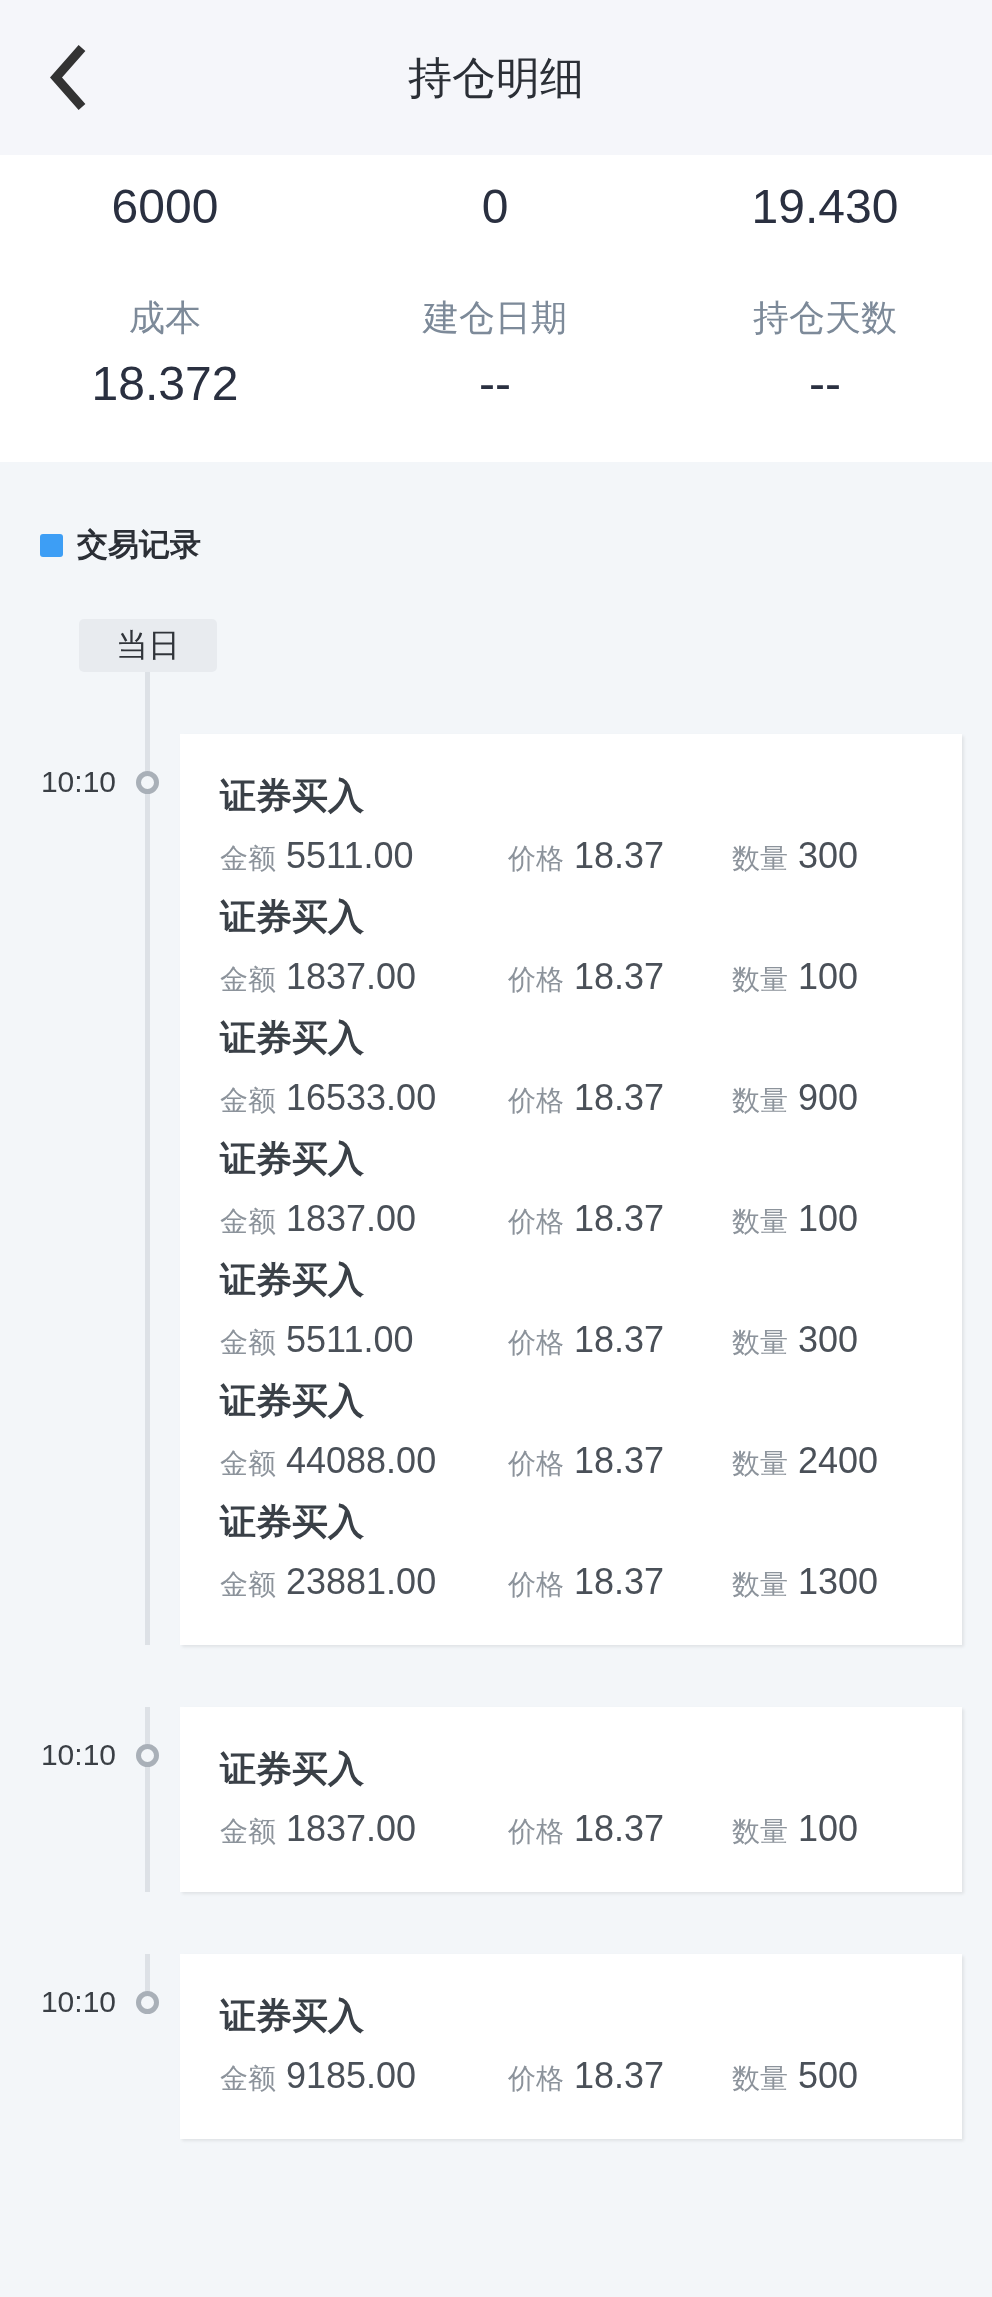  Describe the element at coordinates (838, 1582) in the screenshot. I see `quantity-value: 1300` at that location.